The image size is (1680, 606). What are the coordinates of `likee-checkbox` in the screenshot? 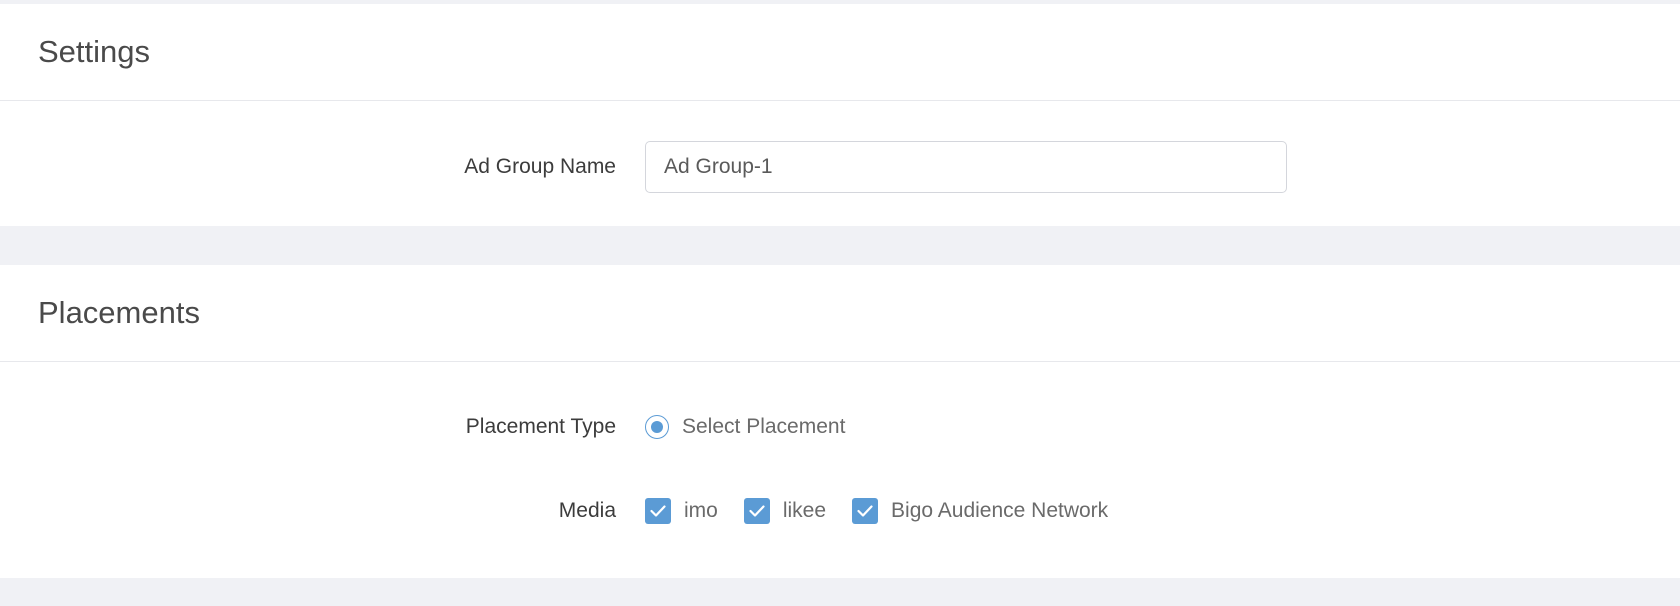 It's located at (756, 511).